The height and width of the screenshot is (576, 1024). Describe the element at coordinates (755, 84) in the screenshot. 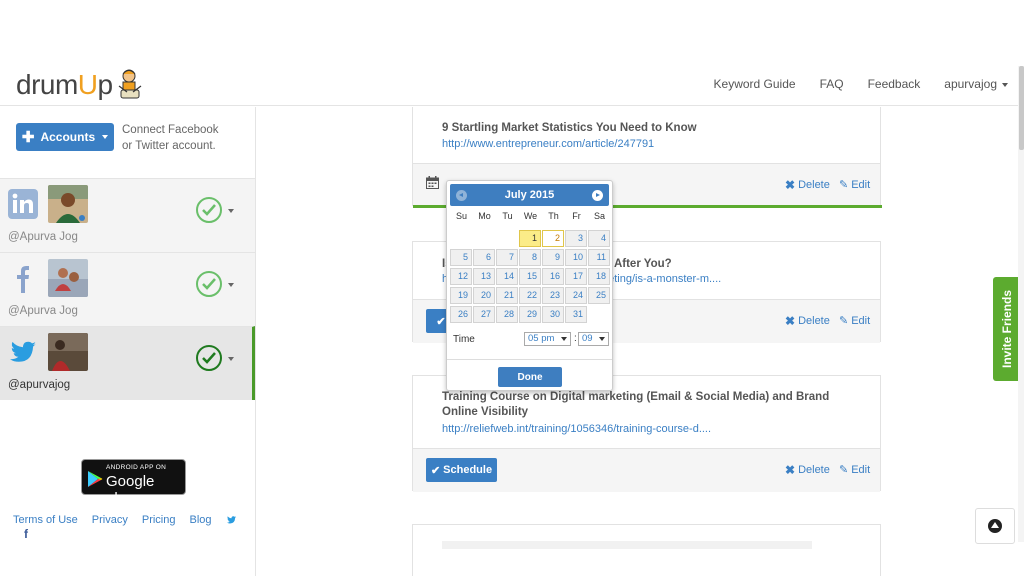

I see `nav-keyword-guide: Keyword Guide` at that location.